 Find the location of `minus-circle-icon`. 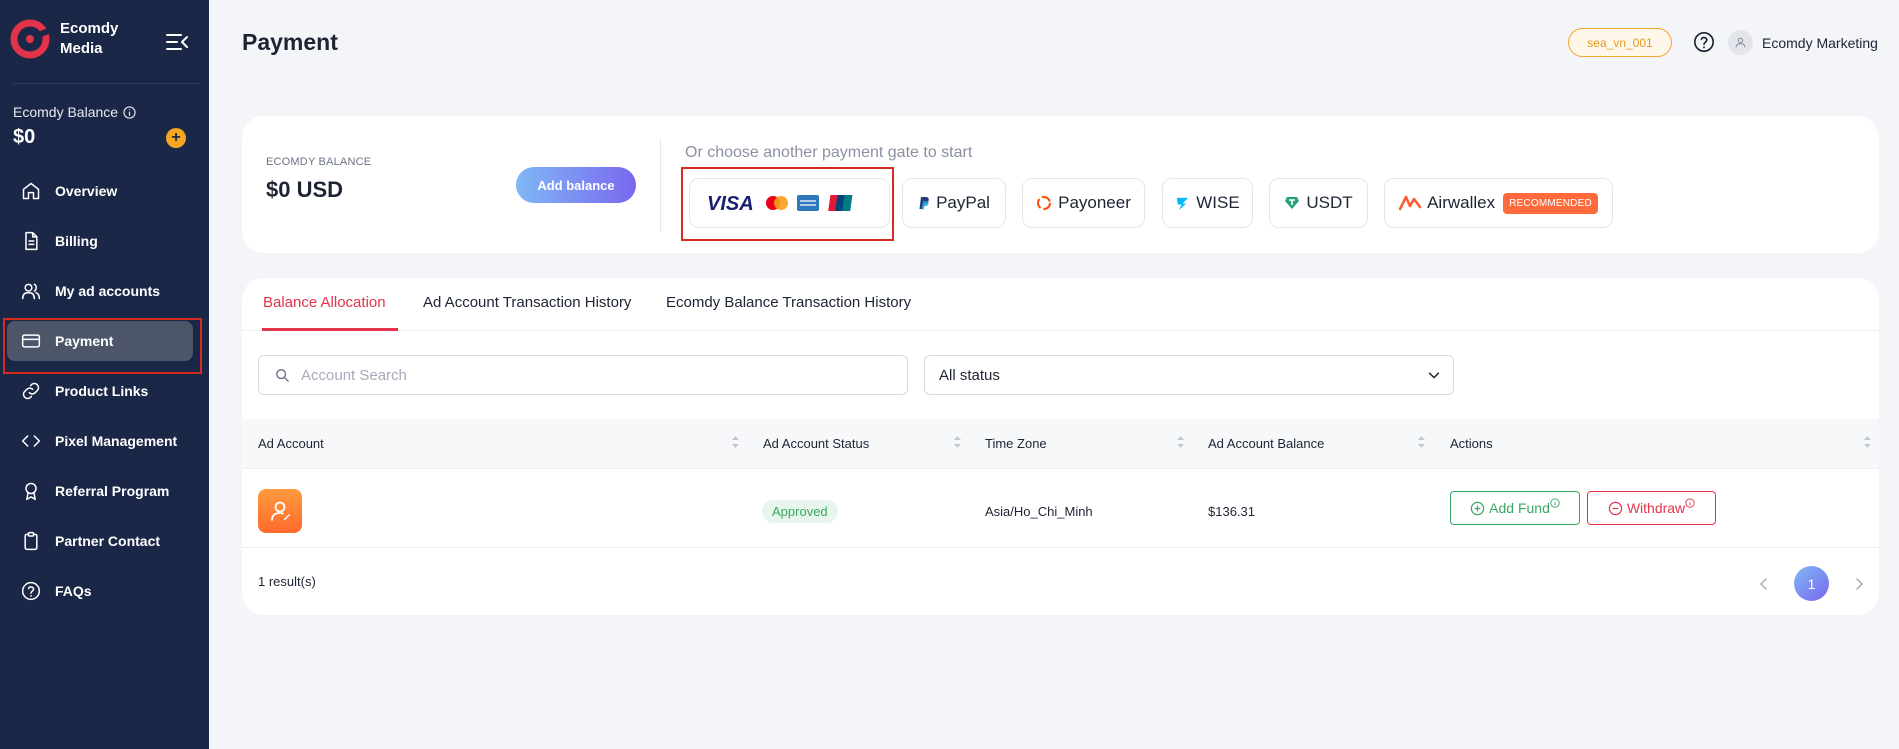

minus-circle-icon is located at coordinates (1615, 508).